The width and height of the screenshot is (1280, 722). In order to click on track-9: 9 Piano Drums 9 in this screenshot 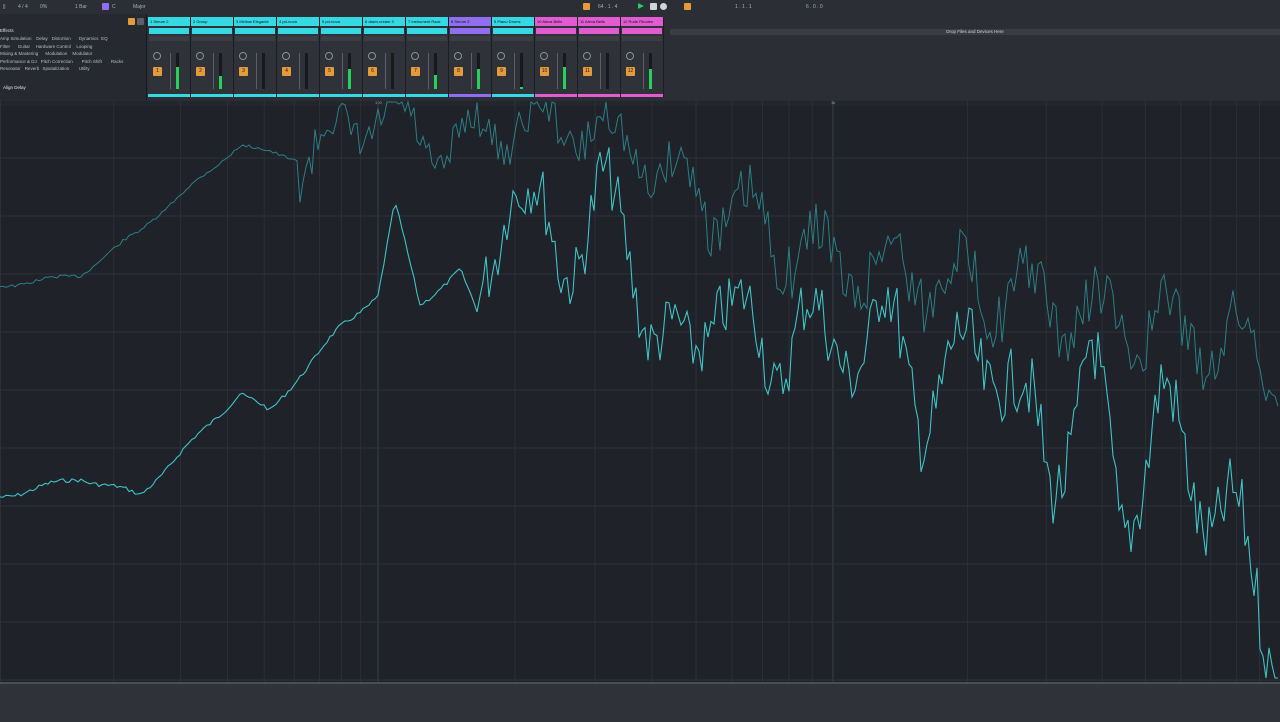, I will do `click(513, 57)`.